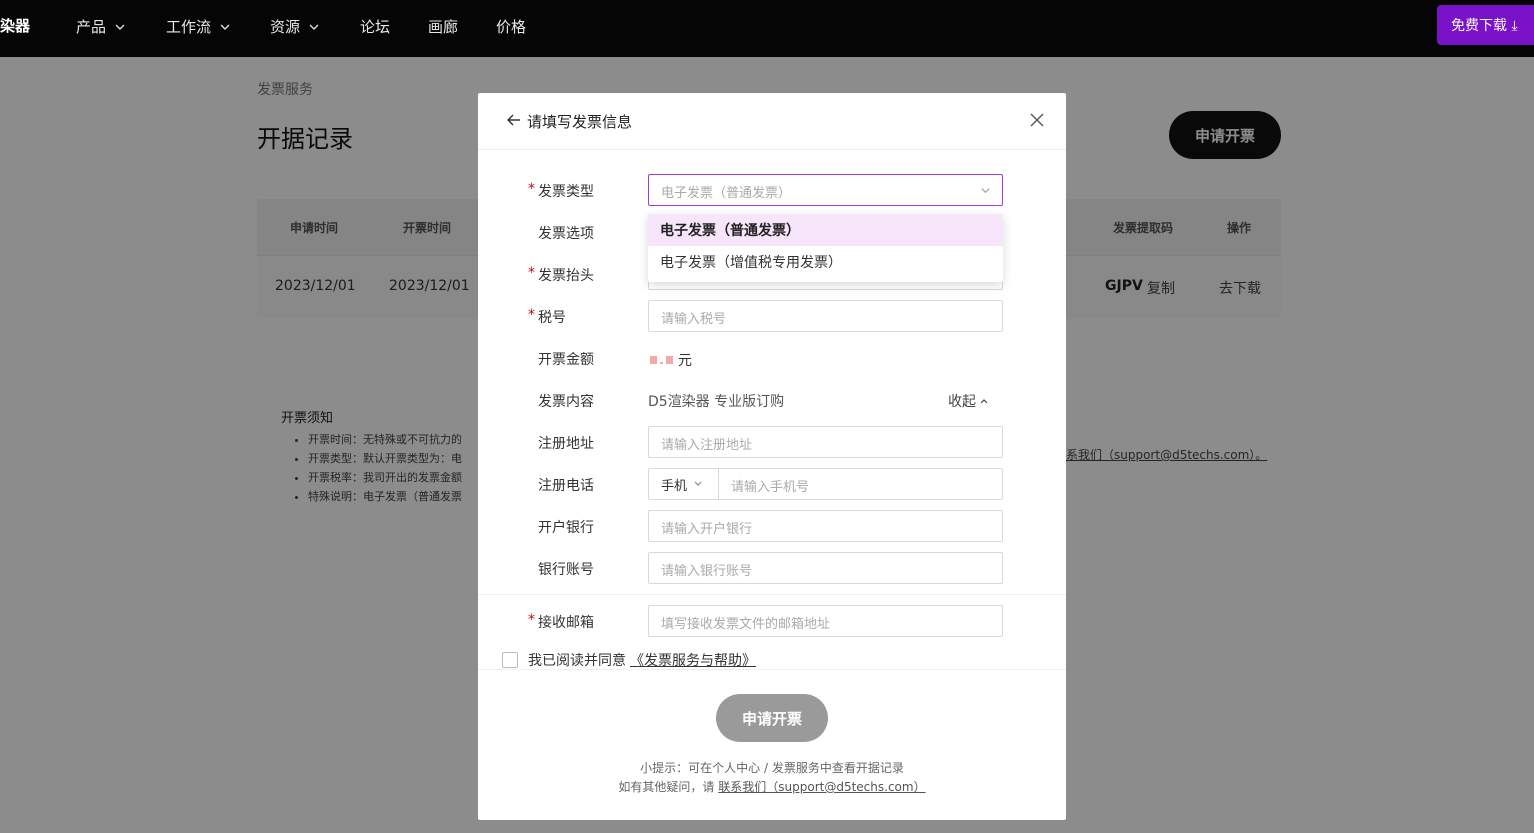  I want to click on form-divider, so click(772, 594).